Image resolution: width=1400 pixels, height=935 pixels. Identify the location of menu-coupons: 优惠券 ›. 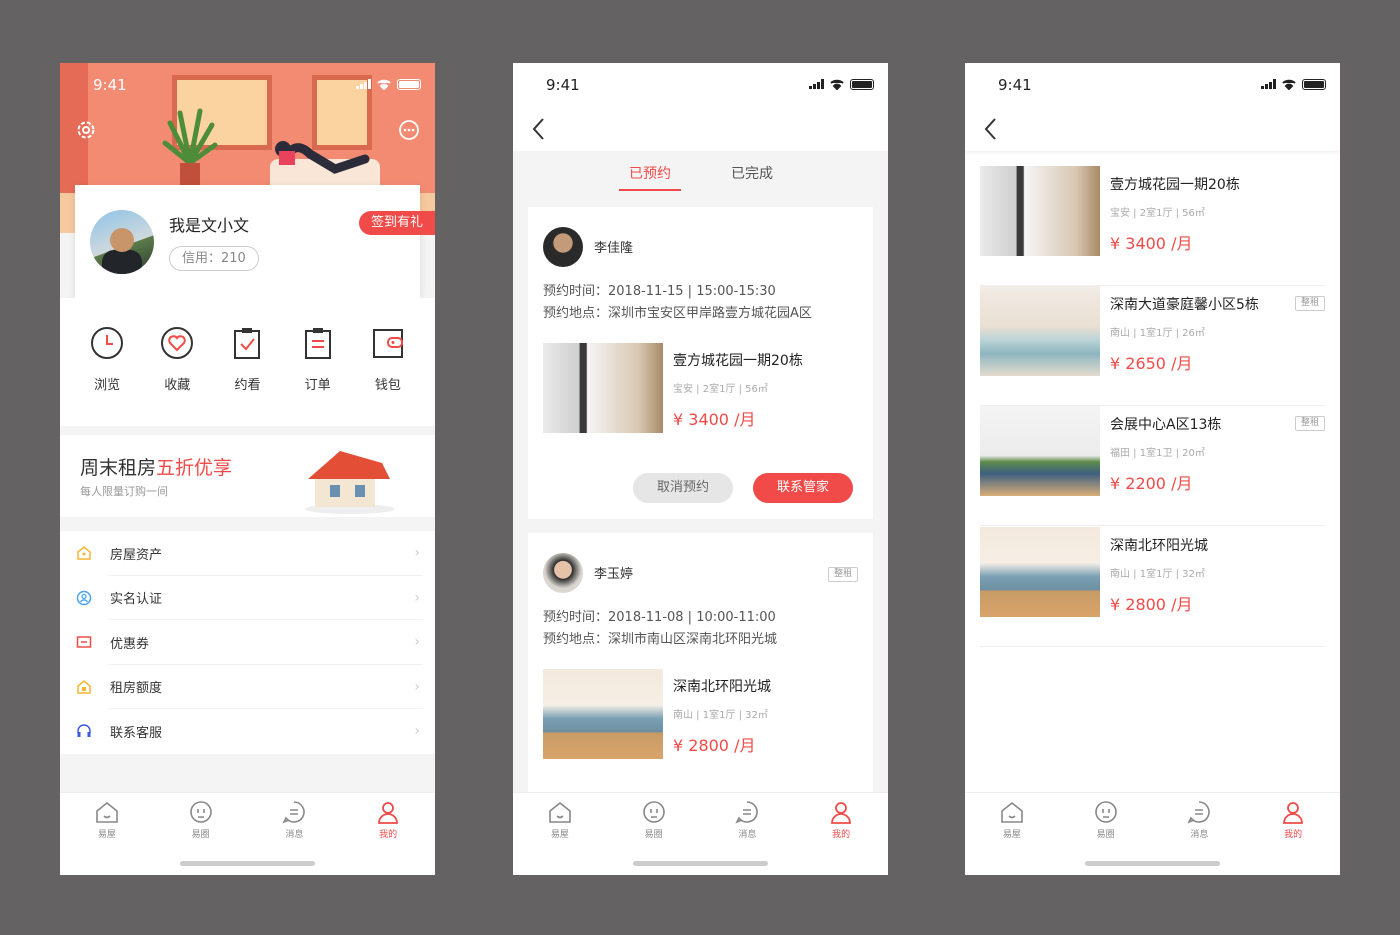
(247, 642).